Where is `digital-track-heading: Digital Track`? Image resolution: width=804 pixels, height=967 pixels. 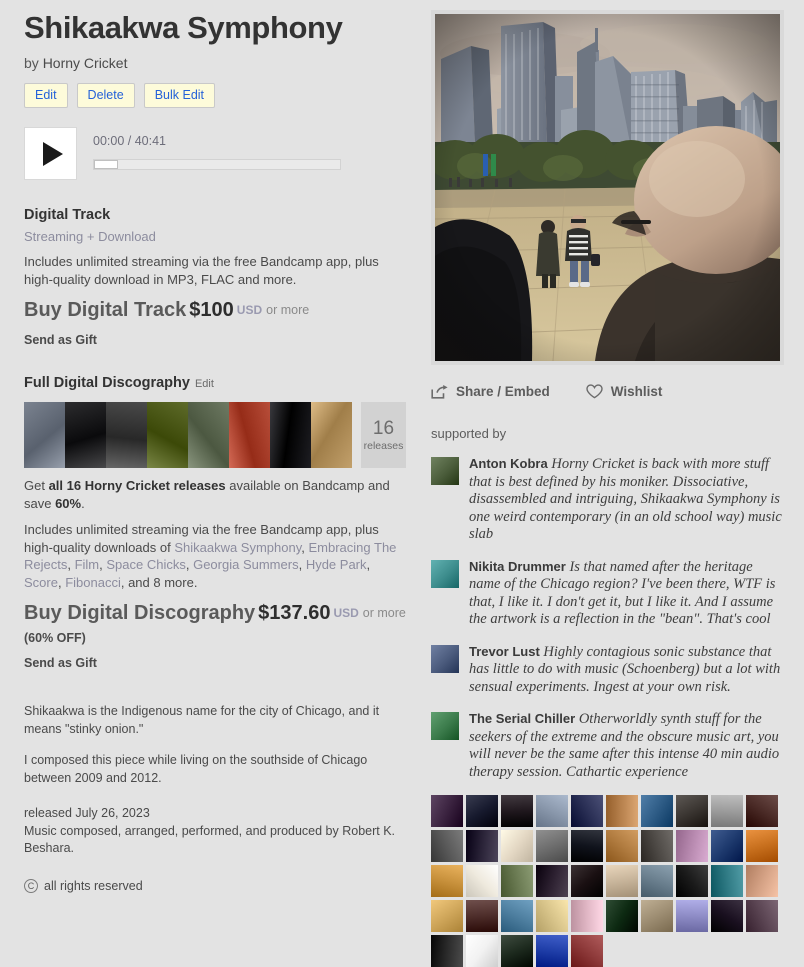 digital-track-heading: Digital Track is located at coordinates (67, 215).